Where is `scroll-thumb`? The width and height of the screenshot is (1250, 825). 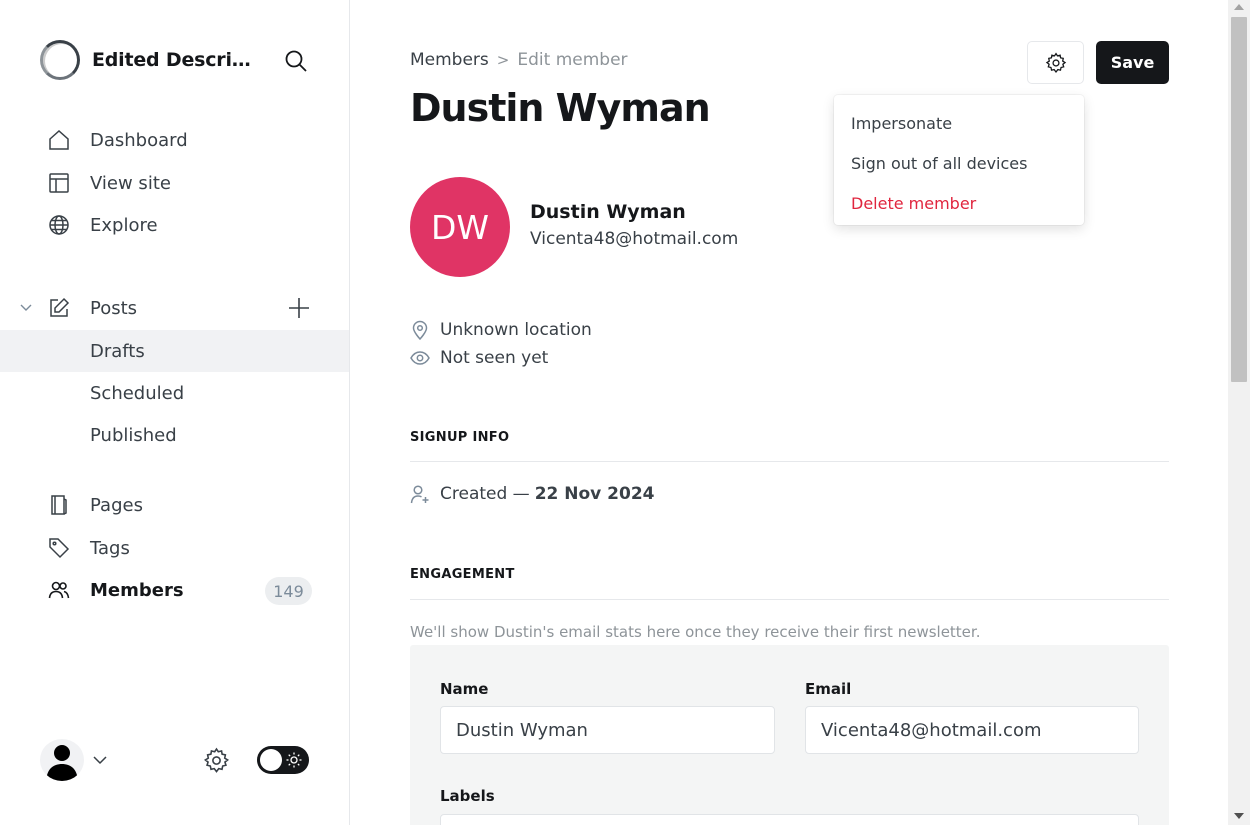
scroll-thumb is located at coordinates (1239, 199).